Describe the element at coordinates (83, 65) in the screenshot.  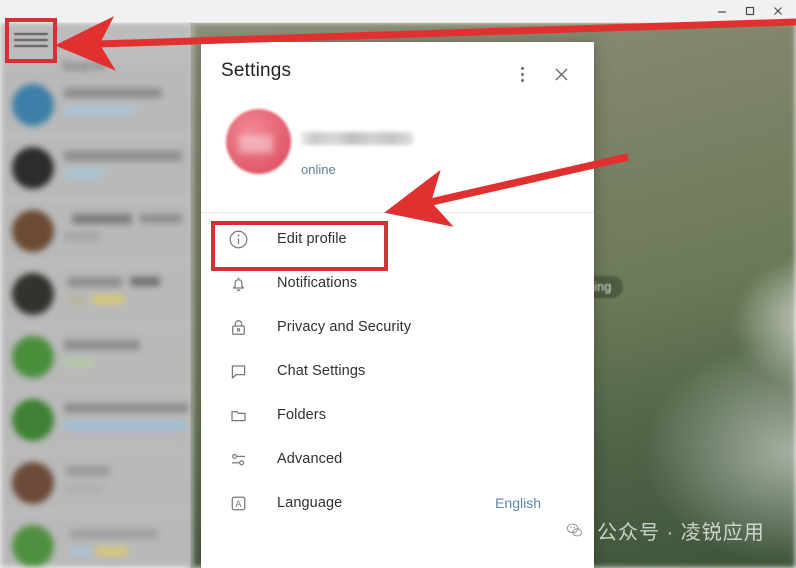
I see `search-input: Search` at that location.